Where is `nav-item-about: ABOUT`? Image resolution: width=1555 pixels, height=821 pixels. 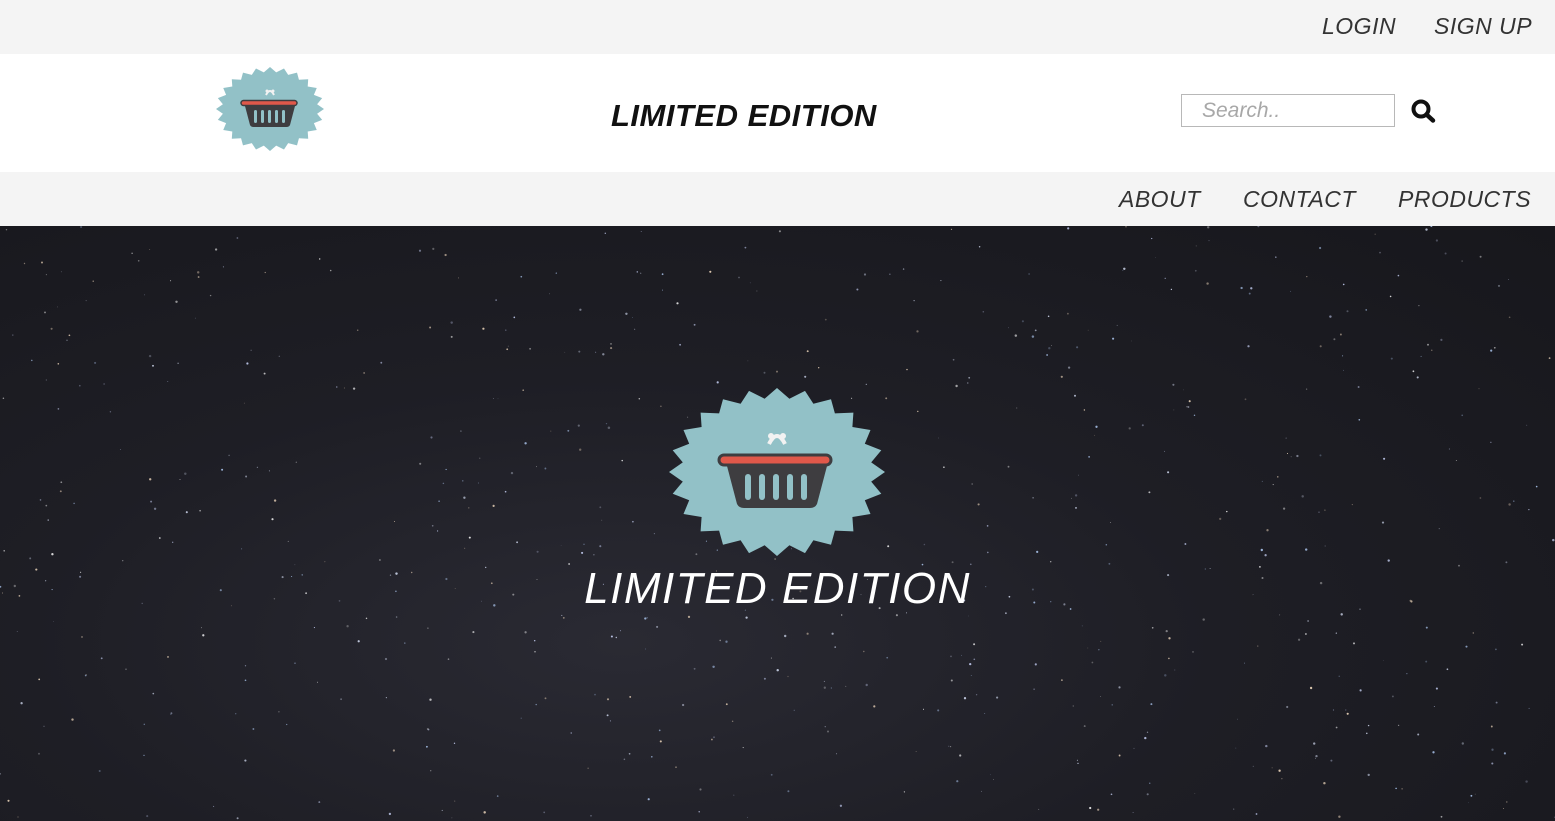 nav-item-about: ABOUT is located at coordinates (1160, 199).